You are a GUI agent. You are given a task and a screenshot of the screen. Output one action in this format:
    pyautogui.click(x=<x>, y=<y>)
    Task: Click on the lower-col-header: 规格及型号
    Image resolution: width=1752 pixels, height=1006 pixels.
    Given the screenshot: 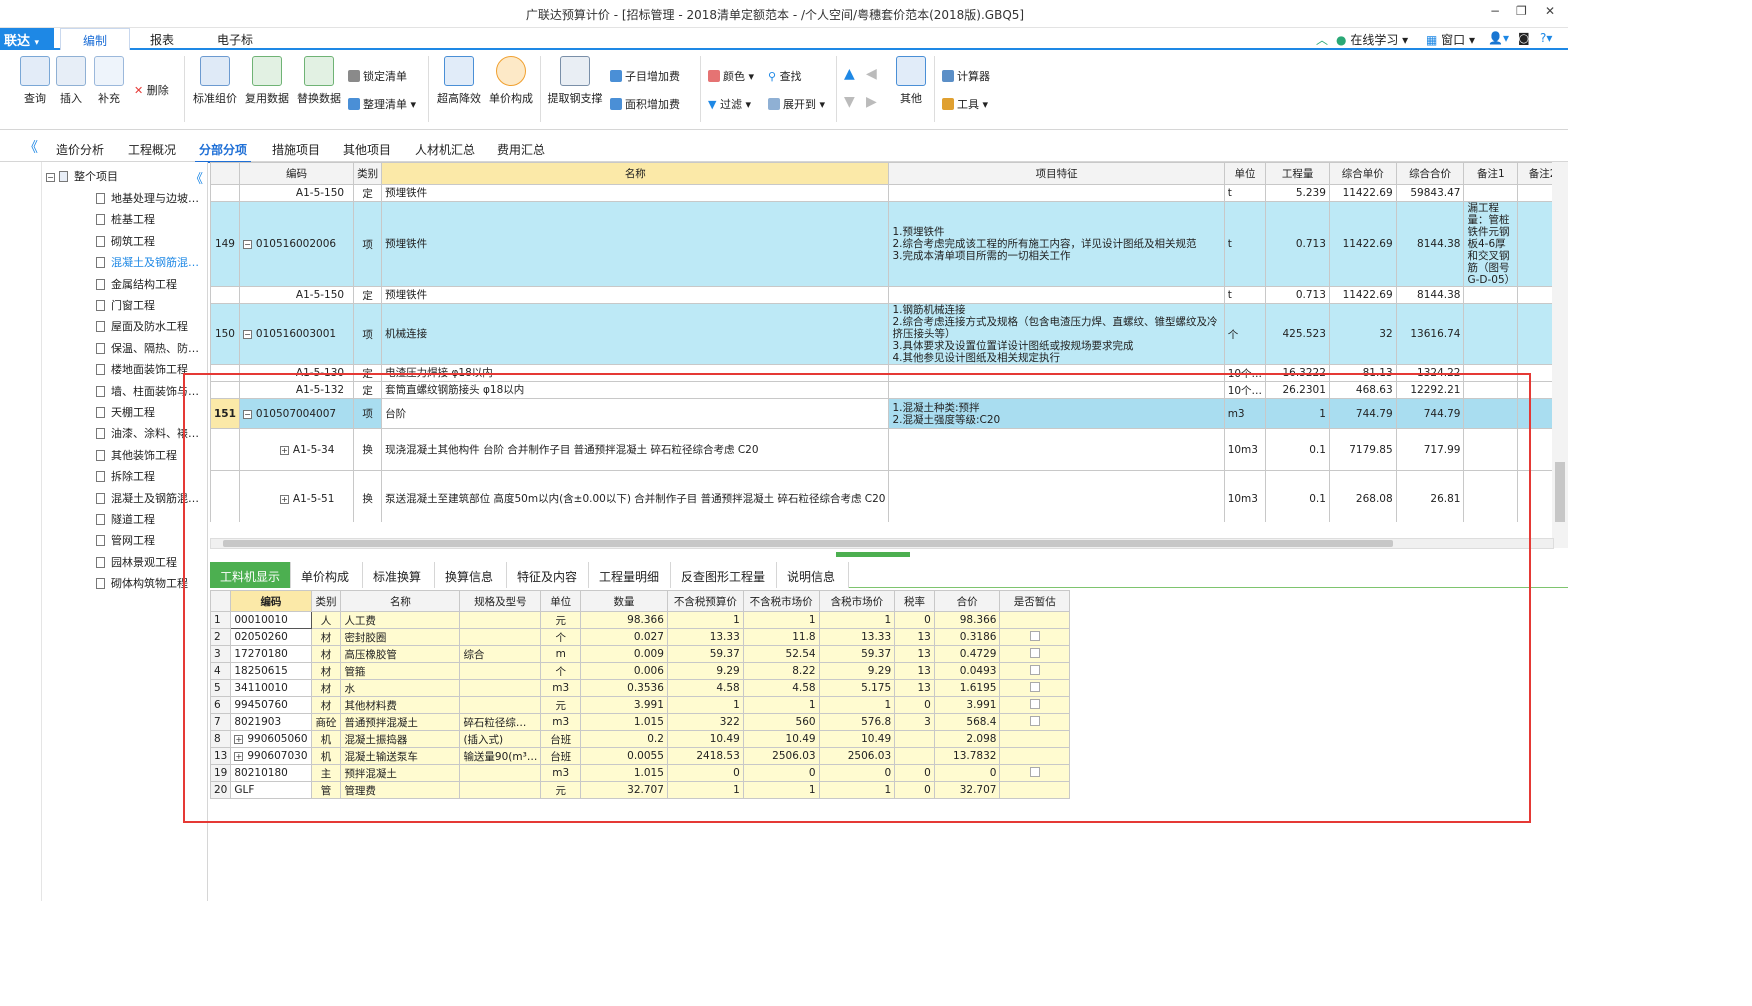 What is the action you would take?
    pyautogui.click(x=500, y=601)
    